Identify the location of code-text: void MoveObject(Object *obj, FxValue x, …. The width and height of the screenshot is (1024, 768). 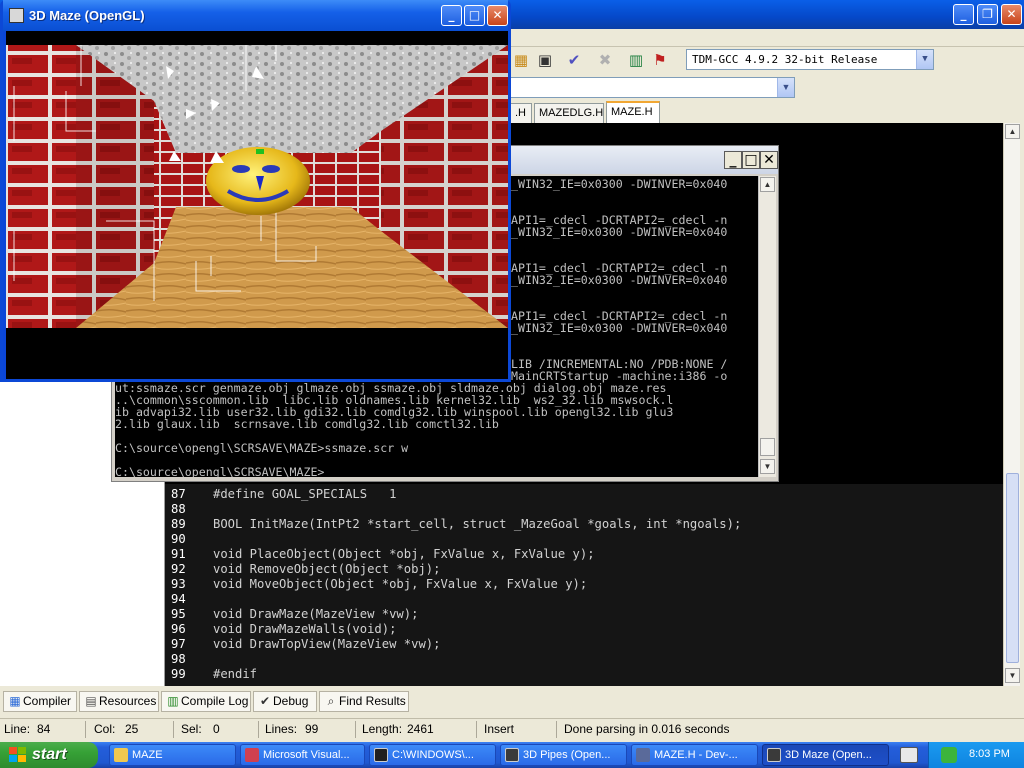
(400, 584).